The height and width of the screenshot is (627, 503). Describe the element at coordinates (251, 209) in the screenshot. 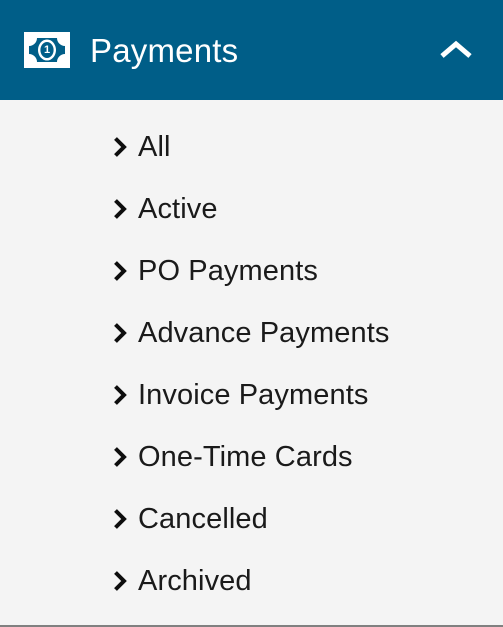

I see `sidebar-item-active: Active` at that location.